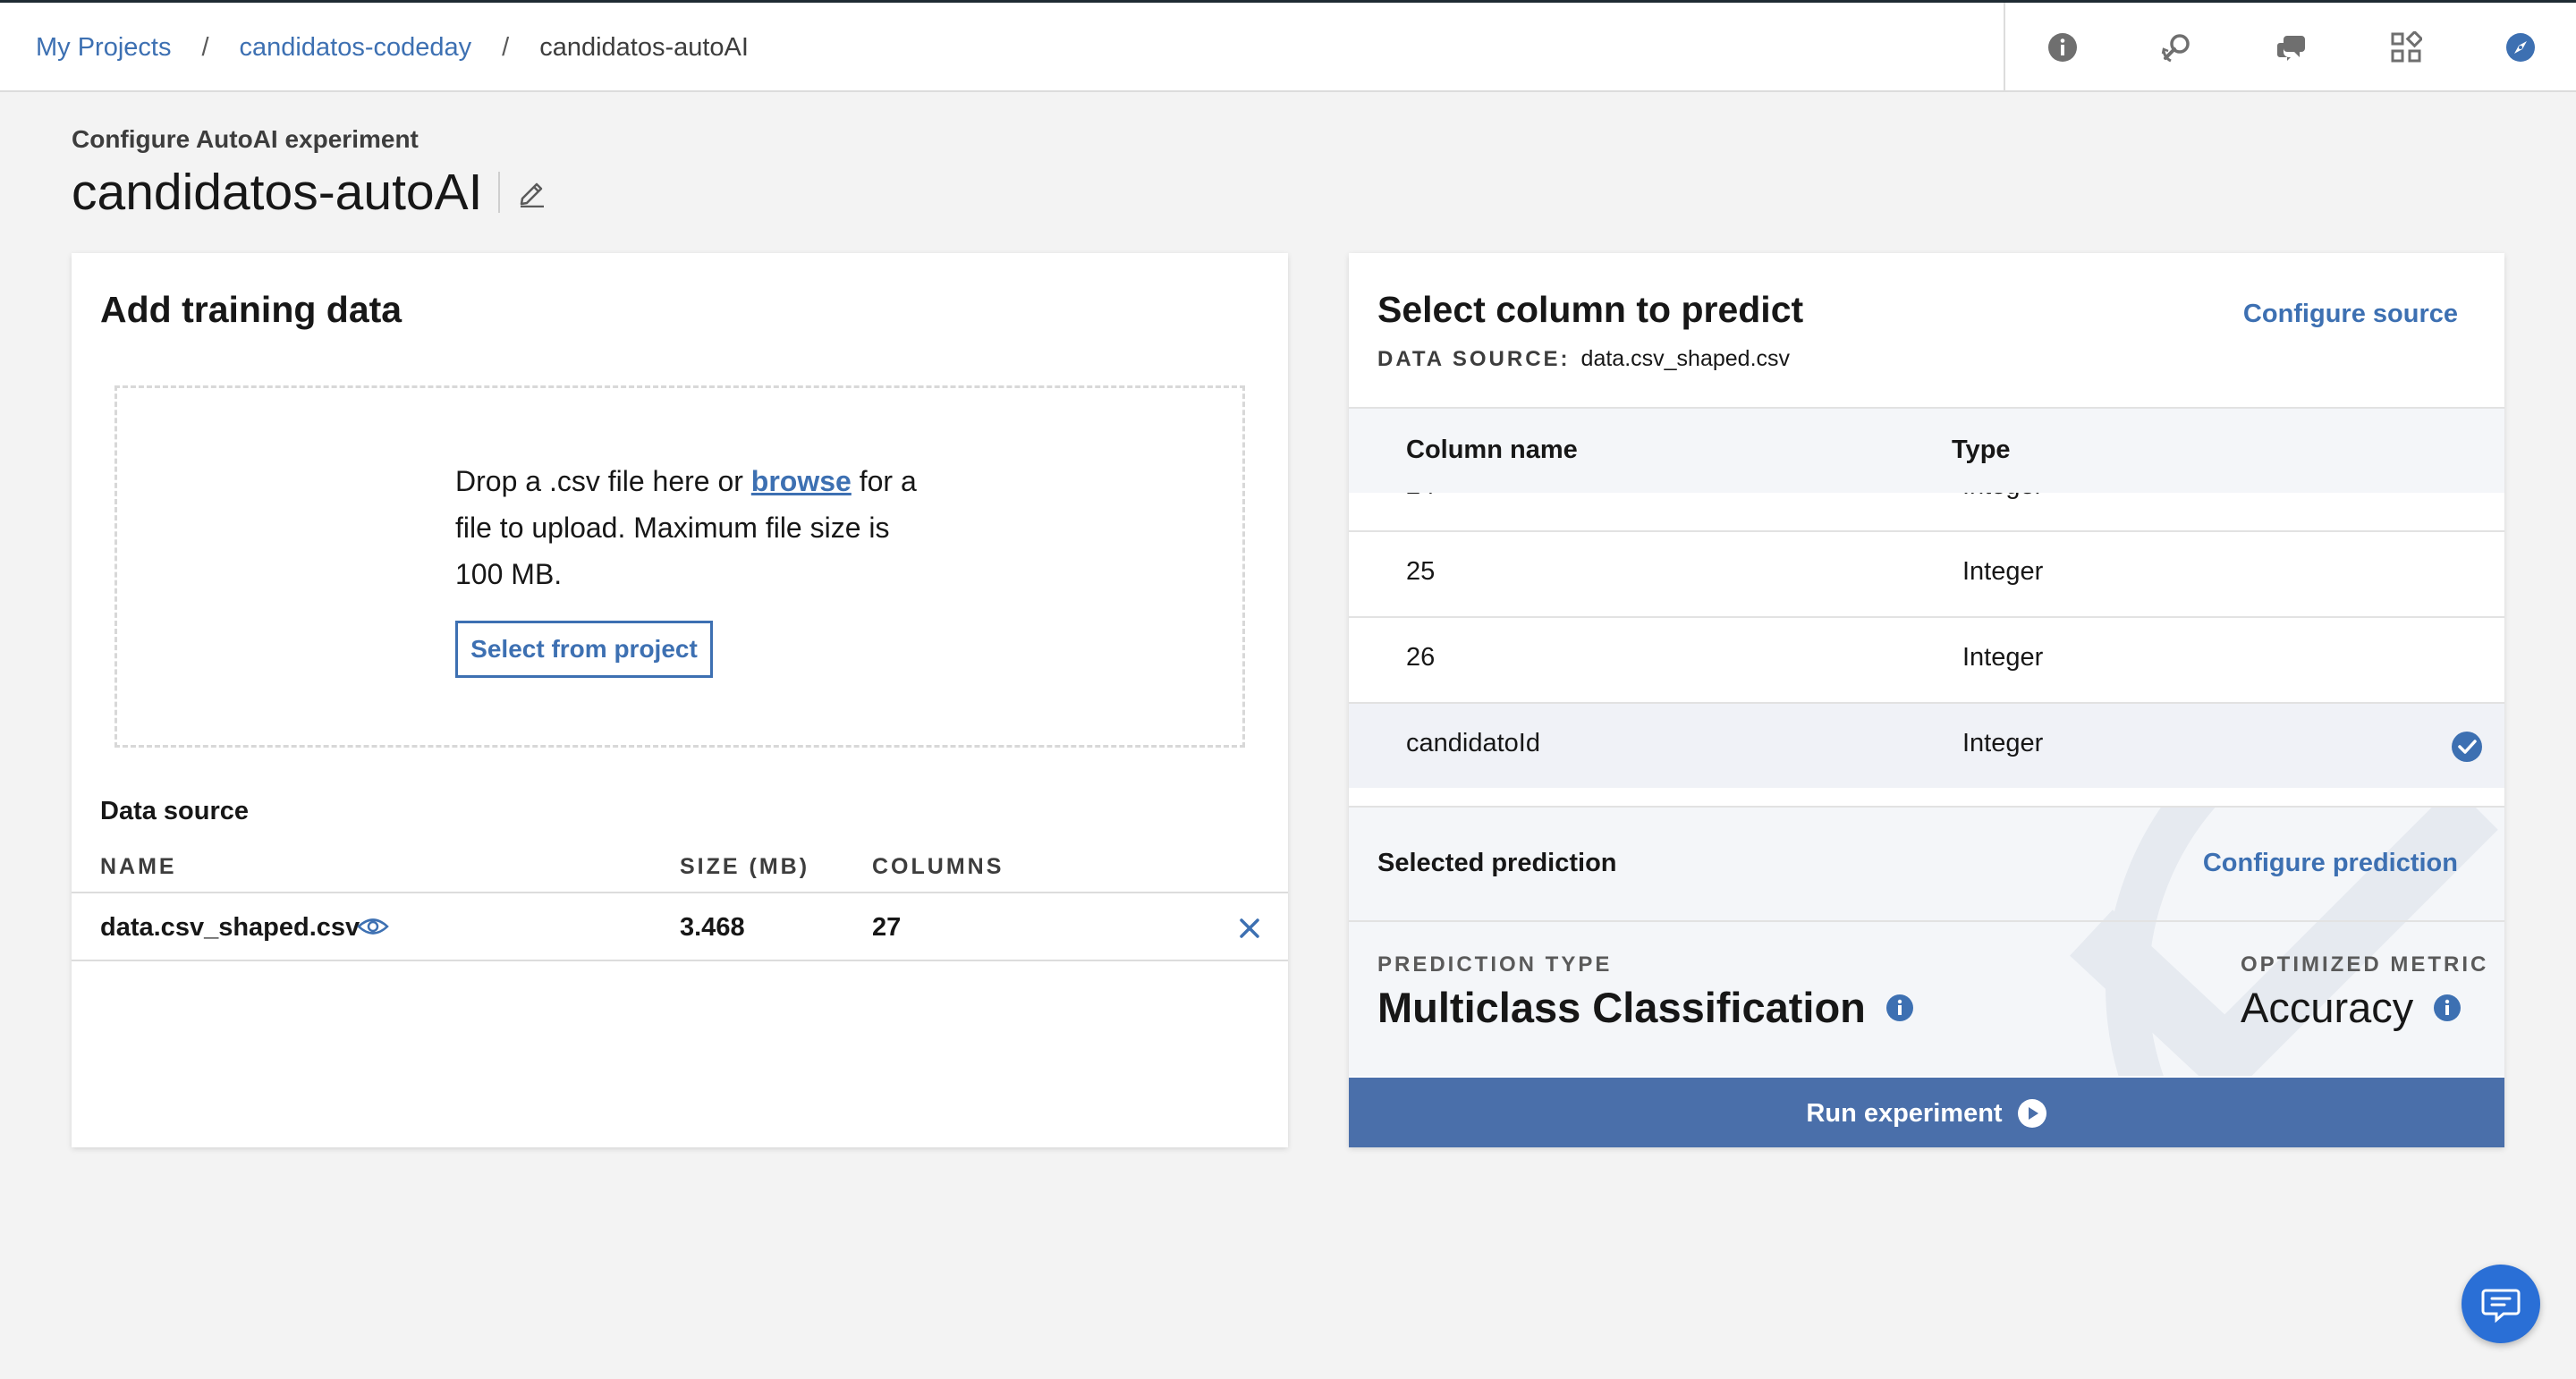 This screenshot has height=1379, width=2576. I want to click on chat-bubbles-icon, so click(2291, 47).